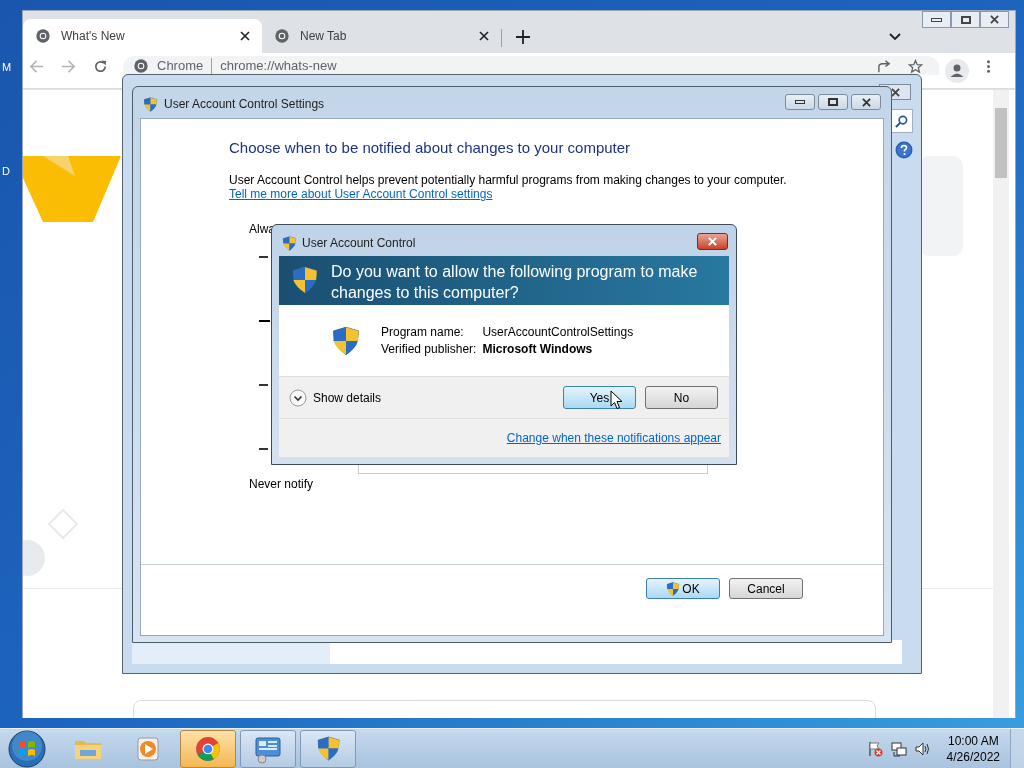  I want to click on chevron-down-icon, so click(895, 37).